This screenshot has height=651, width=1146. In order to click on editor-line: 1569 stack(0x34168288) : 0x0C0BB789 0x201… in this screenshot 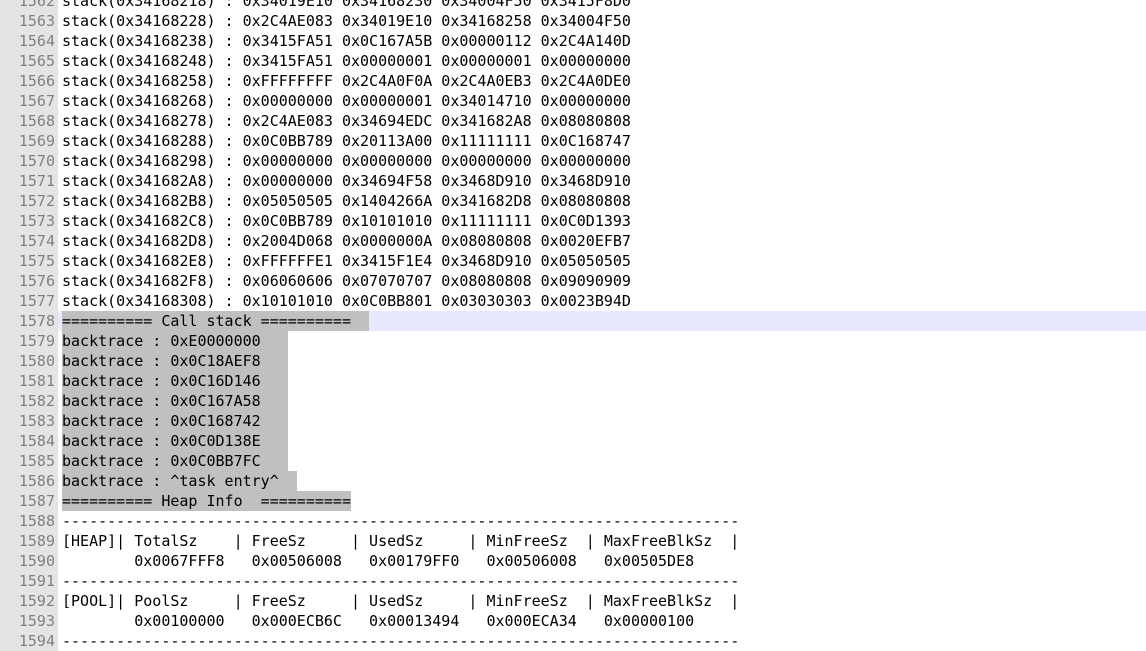, I will do `click(573, 141)`.